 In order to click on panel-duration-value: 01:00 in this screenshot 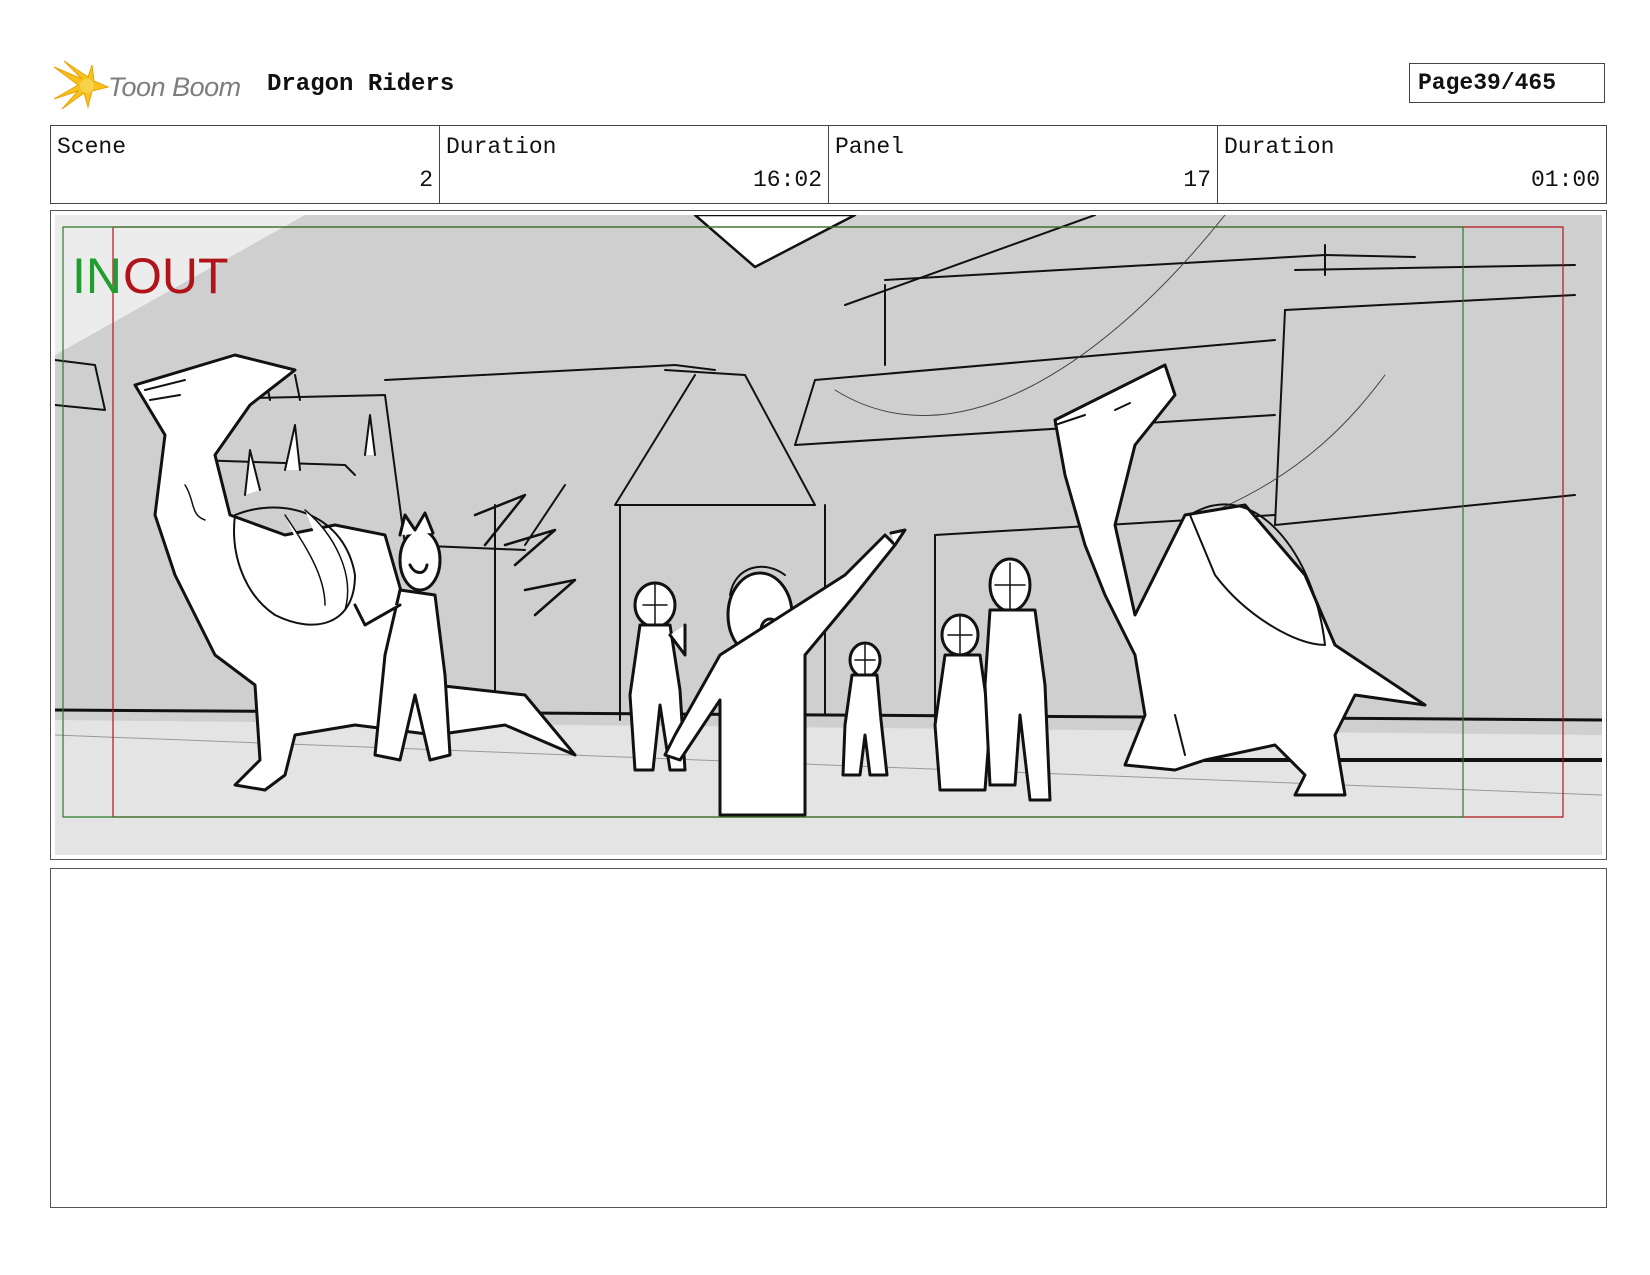, I will do `click(1565, 180)`.